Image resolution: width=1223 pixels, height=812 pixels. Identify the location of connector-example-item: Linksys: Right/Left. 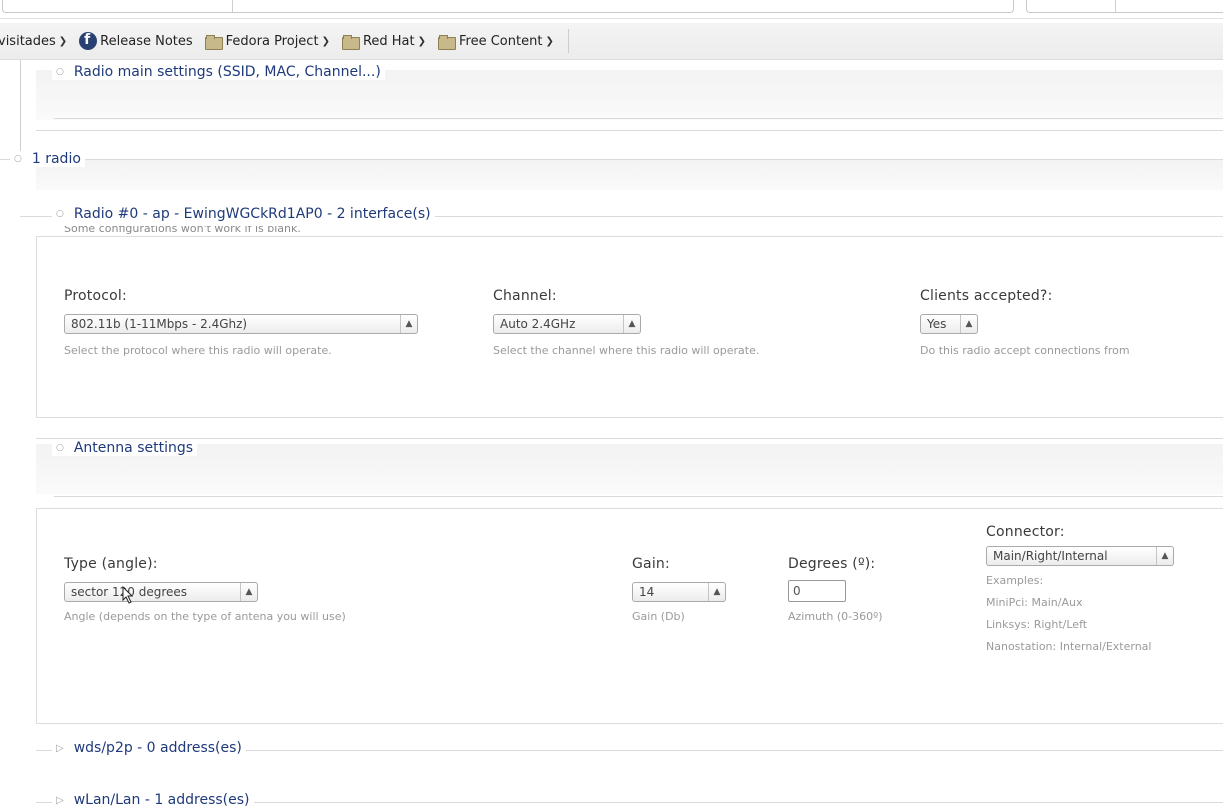
(1037, 624).